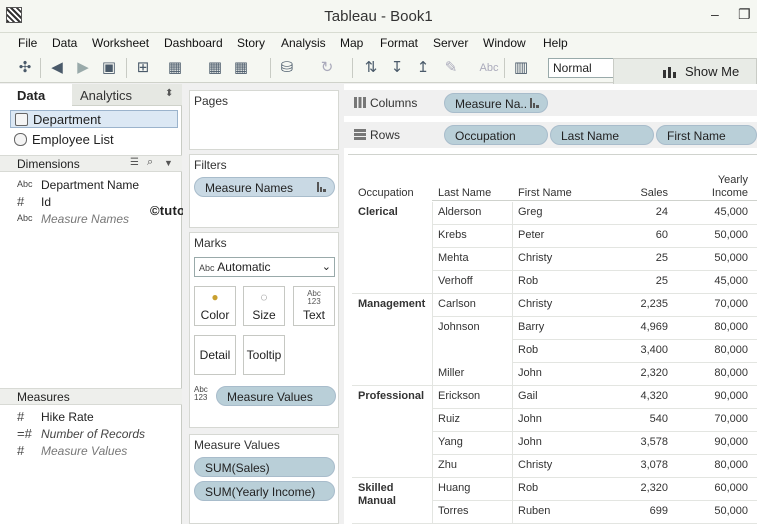 This screenshot has width=757, height=524. What do you see at coordinates (314, 306) in the screenshot?
I see `text-button: Abc 123 Text` at bounding box center [314, 306].